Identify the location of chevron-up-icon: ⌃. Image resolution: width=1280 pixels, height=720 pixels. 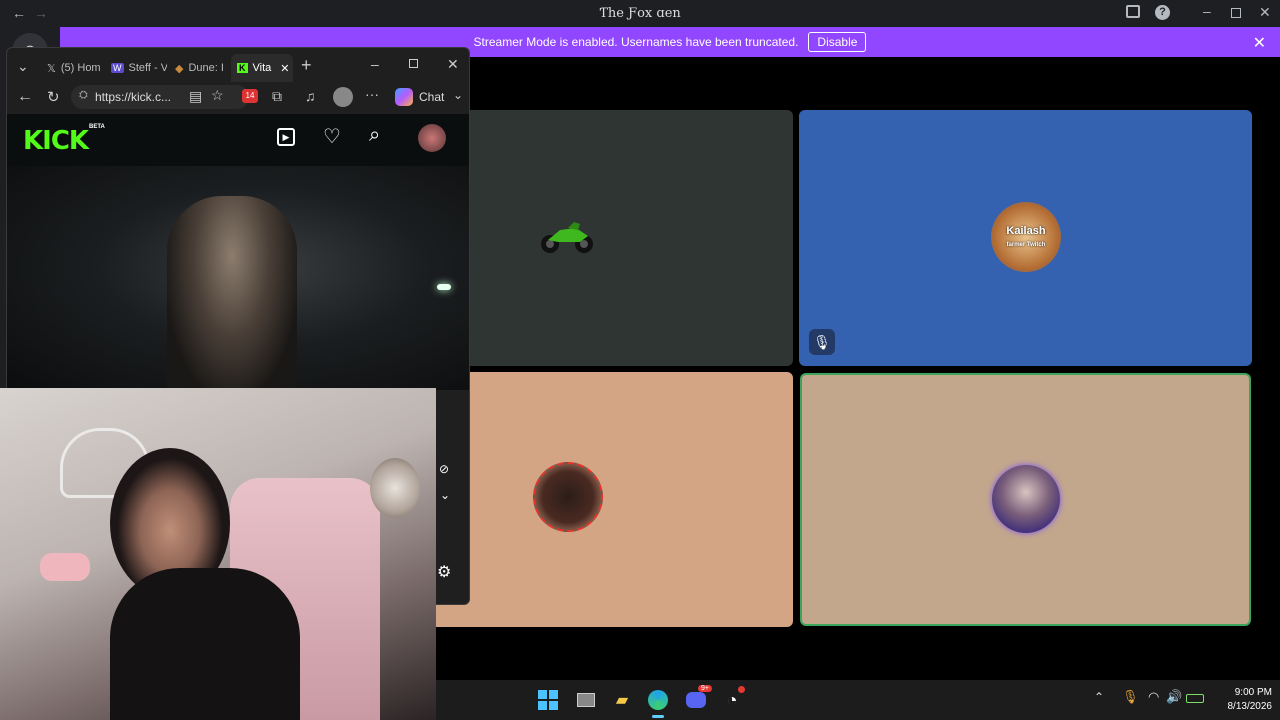
(1099, 697).